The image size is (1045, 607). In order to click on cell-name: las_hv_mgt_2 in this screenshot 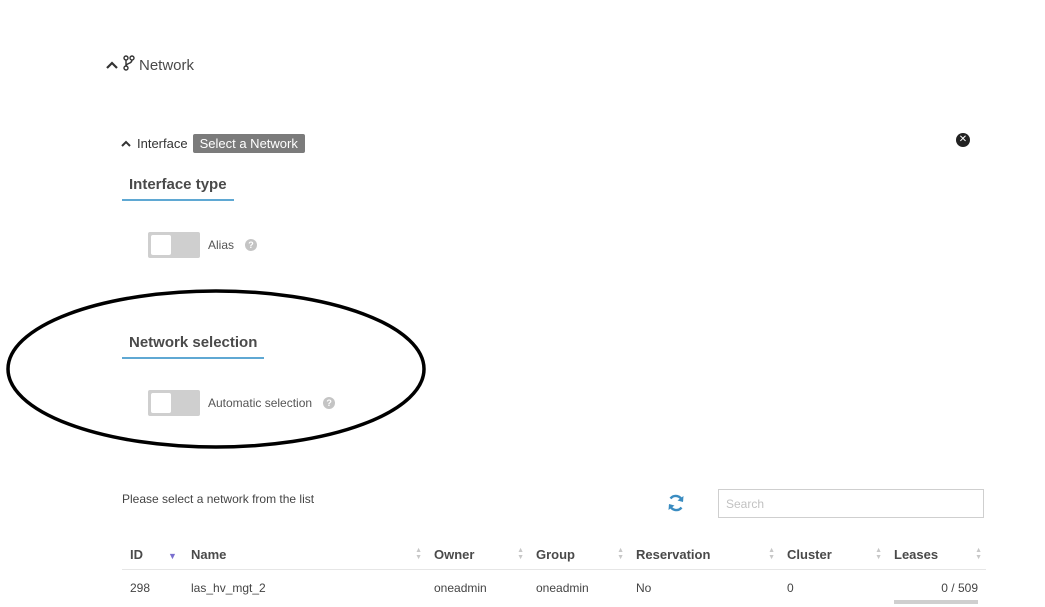, I will do `click(228, 588)`.